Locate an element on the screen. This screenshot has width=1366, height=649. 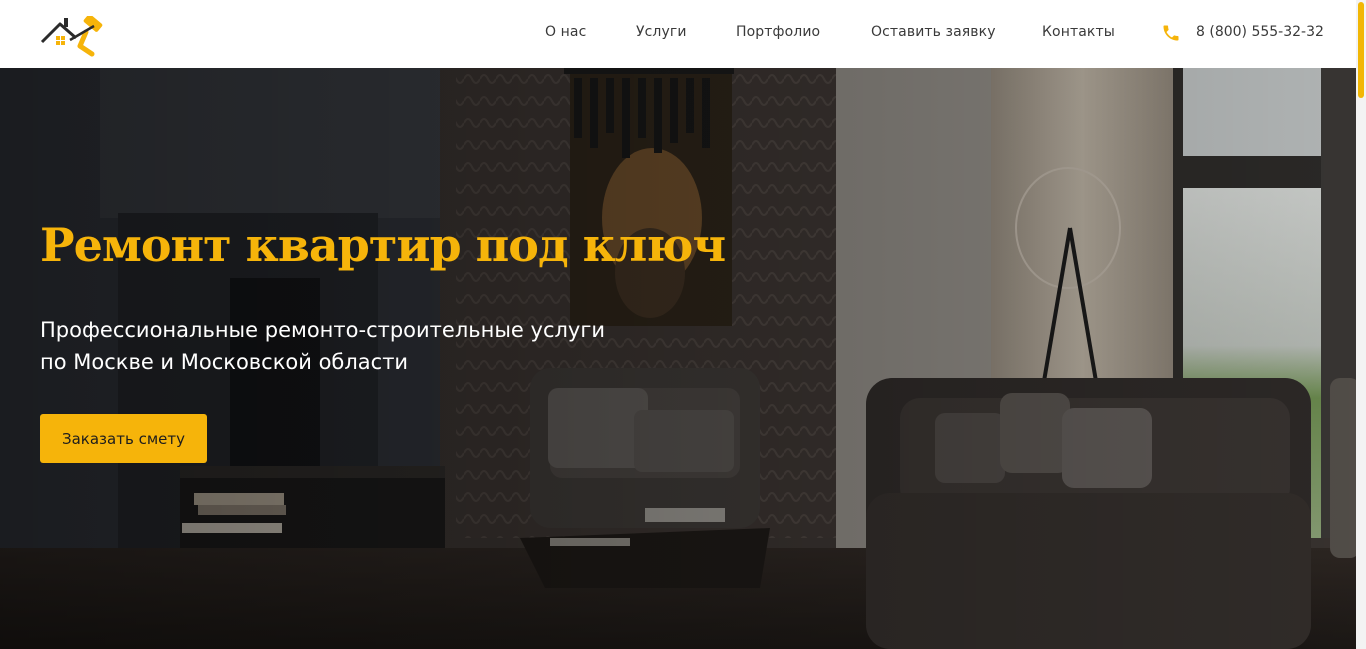
nav-about-link: О нас is located at coordinates (565, 32).